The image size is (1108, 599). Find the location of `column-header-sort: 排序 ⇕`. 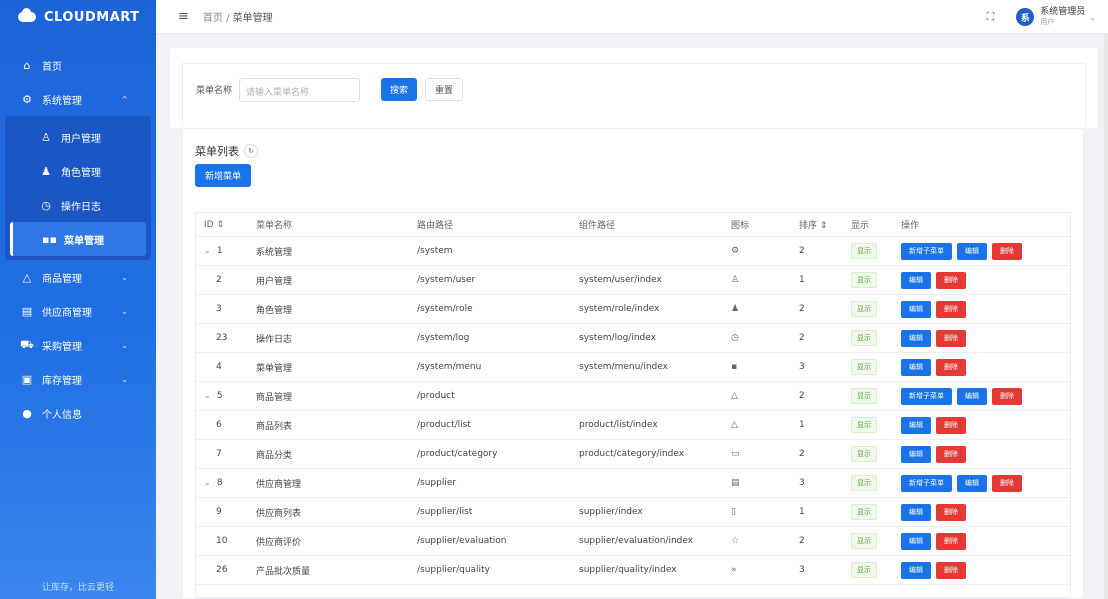

column-header-sort: 排序 ⇕ is located at coordinates (817, 224).